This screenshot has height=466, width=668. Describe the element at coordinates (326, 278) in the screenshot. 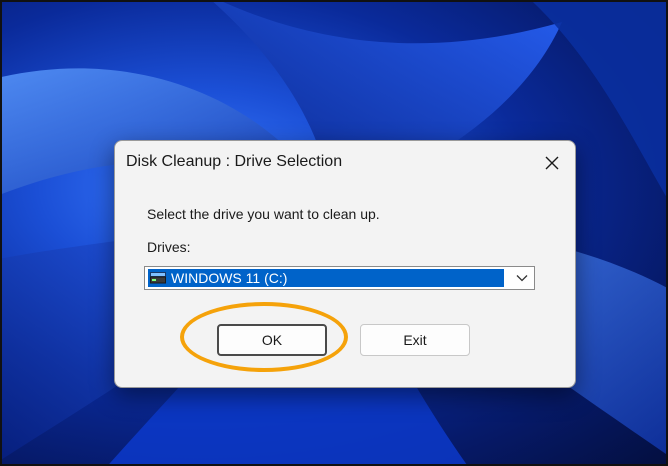

I see `selected-drive-row: WINDOWS 11 (C:)` at that location.